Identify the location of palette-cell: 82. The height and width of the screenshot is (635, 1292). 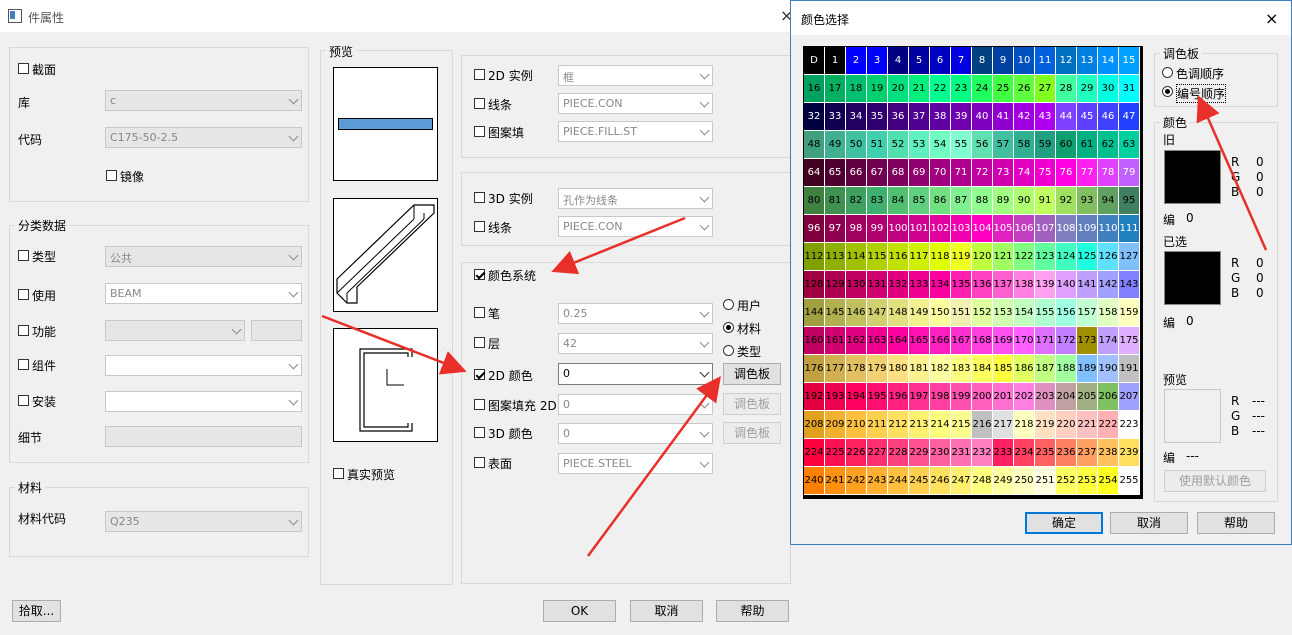
(856, 201).